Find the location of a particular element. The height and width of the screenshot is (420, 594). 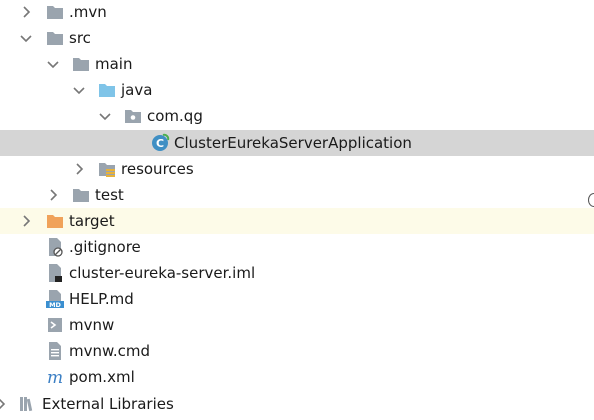

tree-item-label: com.qg is located at coordinates (175, 116).